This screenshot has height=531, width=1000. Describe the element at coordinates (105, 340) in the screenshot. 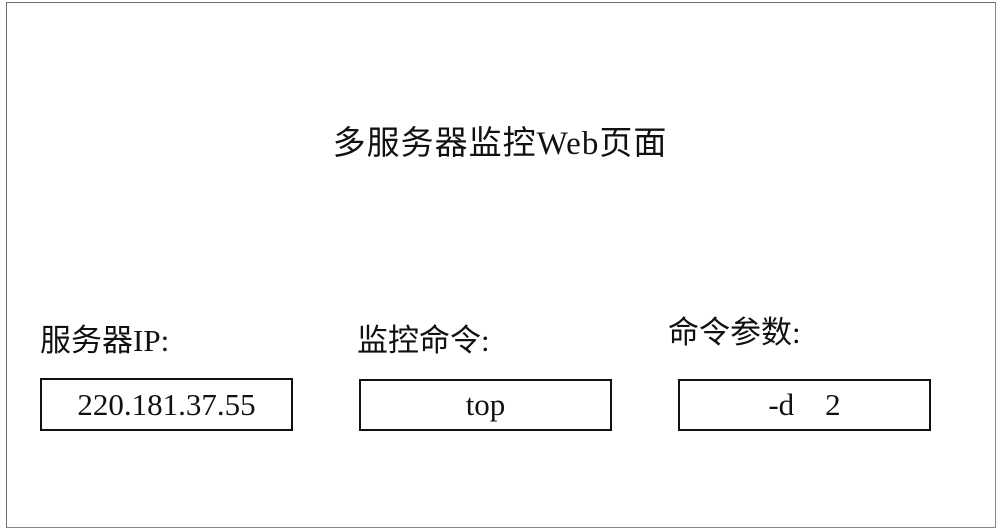

I see `server-ip-label: 服务器IP:` at that location.